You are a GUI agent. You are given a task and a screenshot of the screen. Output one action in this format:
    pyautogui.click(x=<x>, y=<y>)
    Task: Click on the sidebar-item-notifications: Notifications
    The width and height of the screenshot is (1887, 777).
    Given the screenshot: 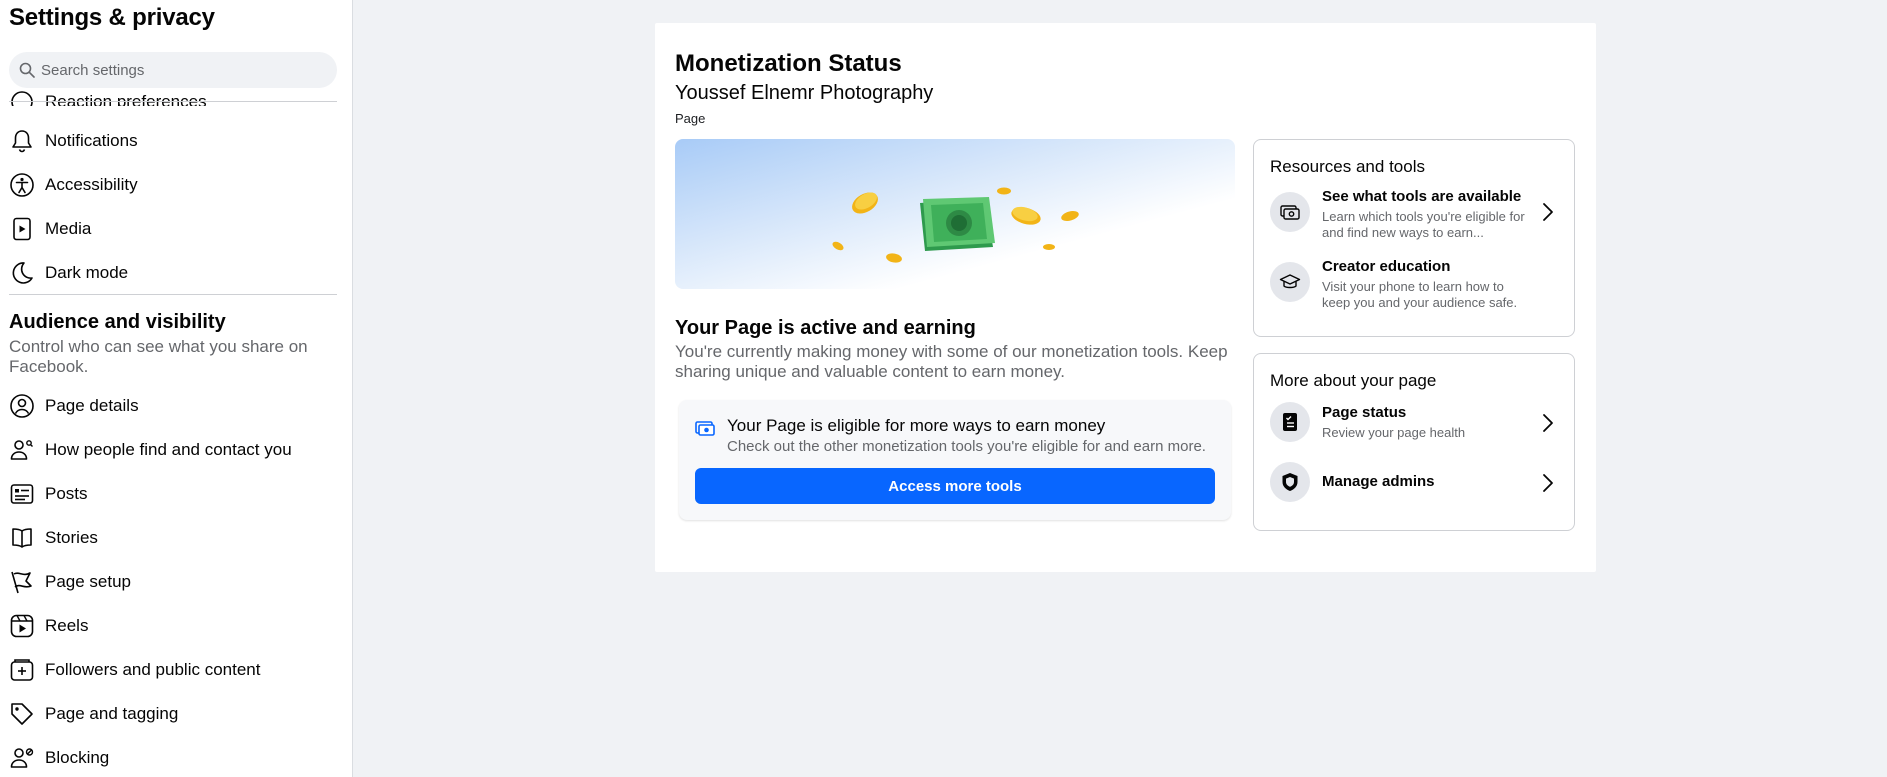 What is the action you would take?
    pyautogui.click(x=176, y=141)
    